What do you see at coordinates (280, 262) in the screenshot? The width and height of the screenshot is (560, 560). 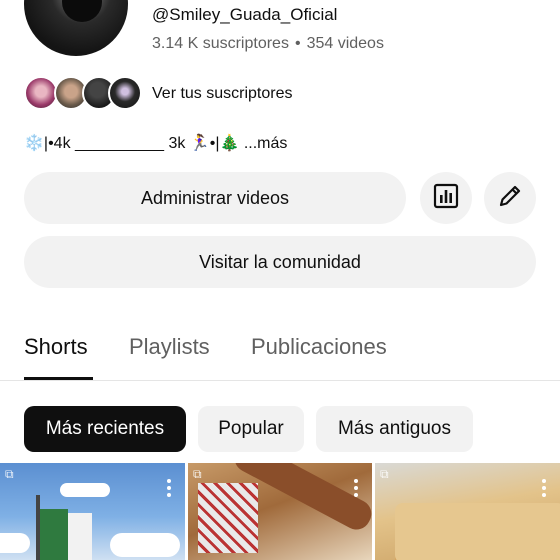 I see `visit-community-button: Visitar la comunidad` at bounding box center [280, 262].